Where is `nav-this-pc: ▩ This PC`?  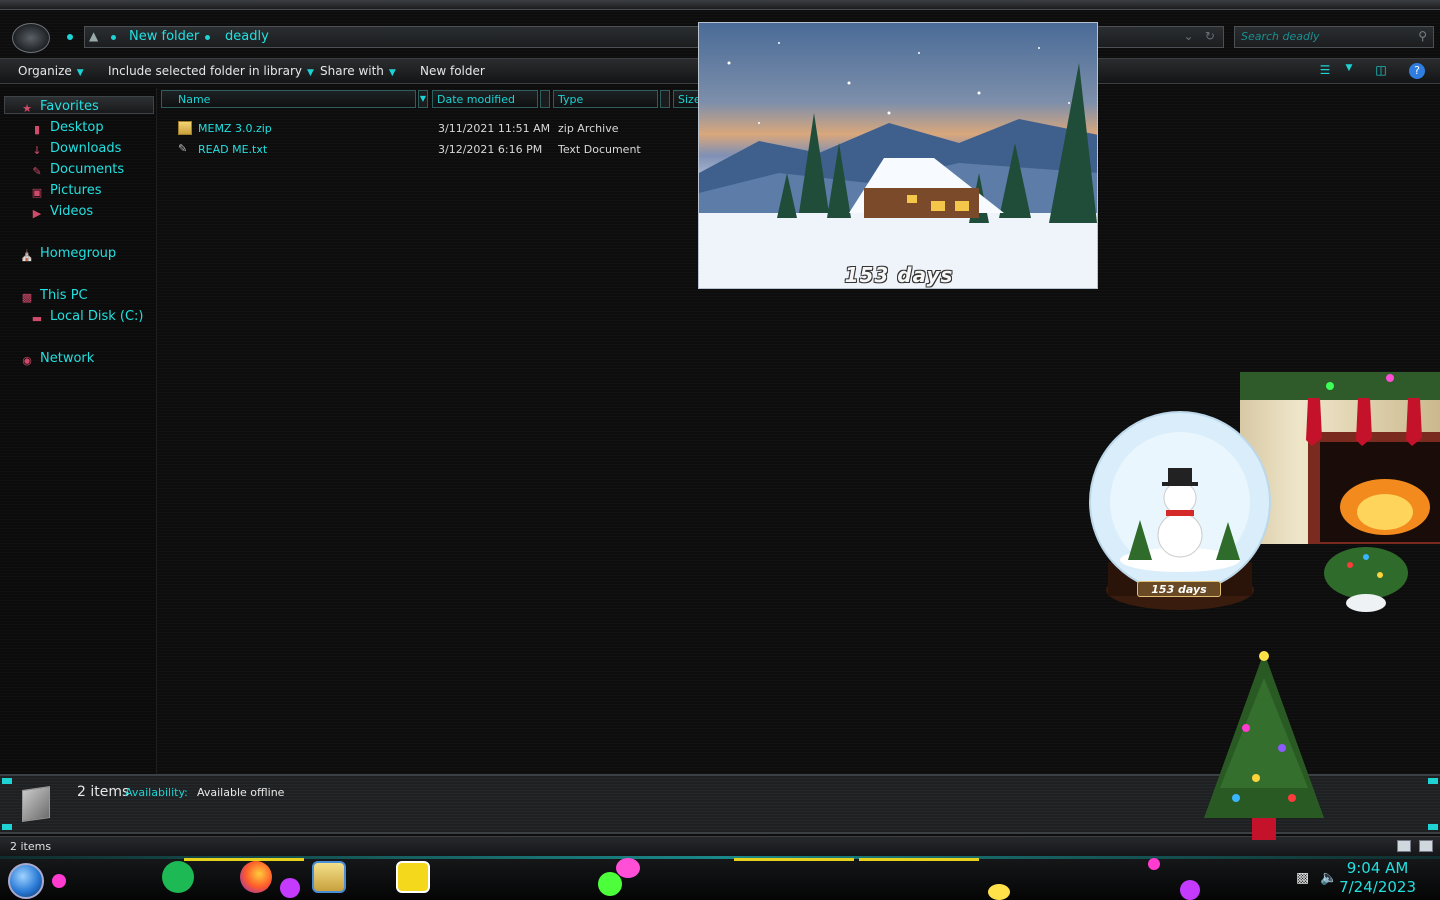
nav-this-pc: ▩ This PC is located at coordinates (54, 296).